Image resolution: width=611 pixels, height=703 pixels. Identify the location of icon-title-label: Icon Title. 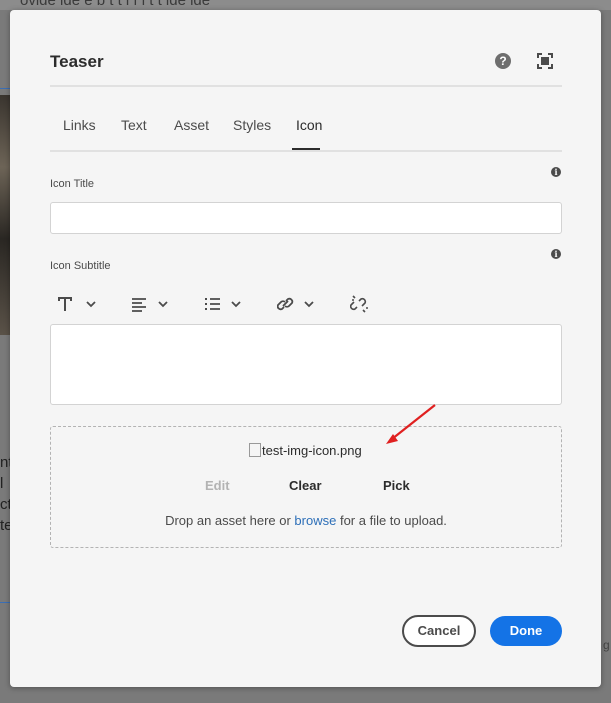
(72, 184).